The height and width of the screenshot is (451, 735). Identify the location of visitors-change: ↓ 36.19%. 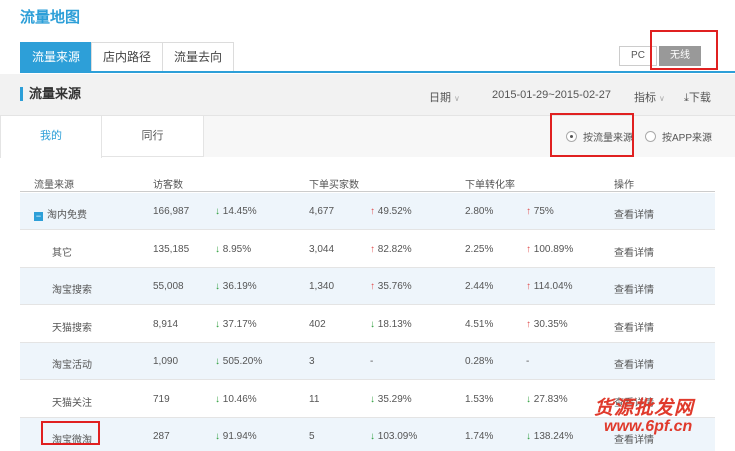
(236, 286).